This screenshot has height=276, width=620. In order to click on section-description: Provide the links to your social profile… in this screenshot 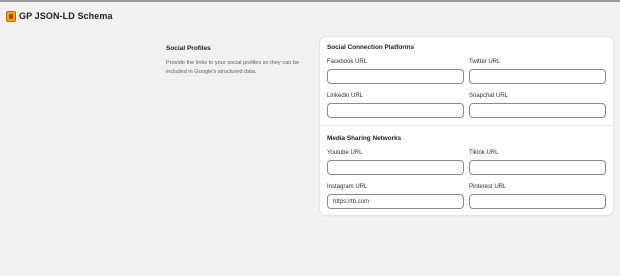, I will do `click(233, 67)`.